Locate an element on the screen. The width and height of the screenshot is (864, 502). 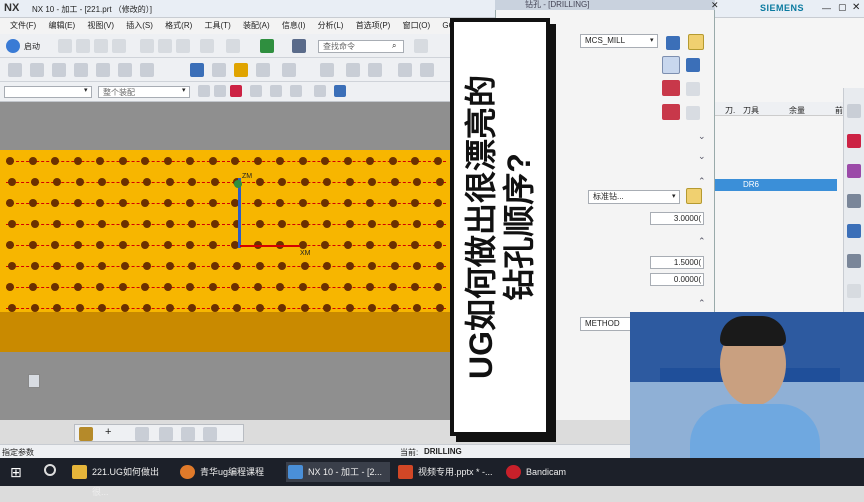
navigator-icon is located at coordinates (854, 141).